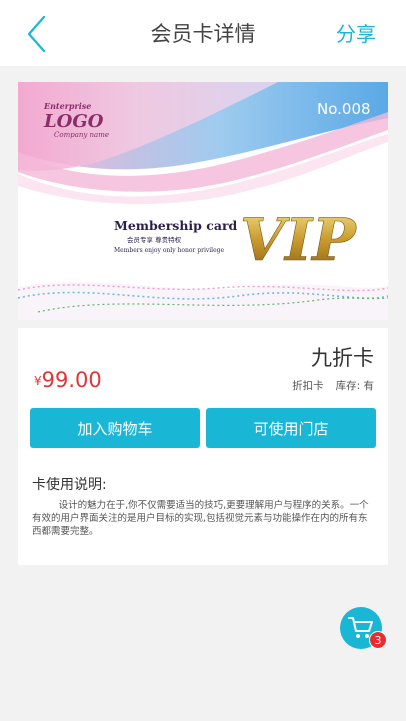 The height and width of the screenshot is (721, 406). Describe the element at coordinates (354, 386) in the screenshot. I see `stock-status: 库存: 有` at that location.